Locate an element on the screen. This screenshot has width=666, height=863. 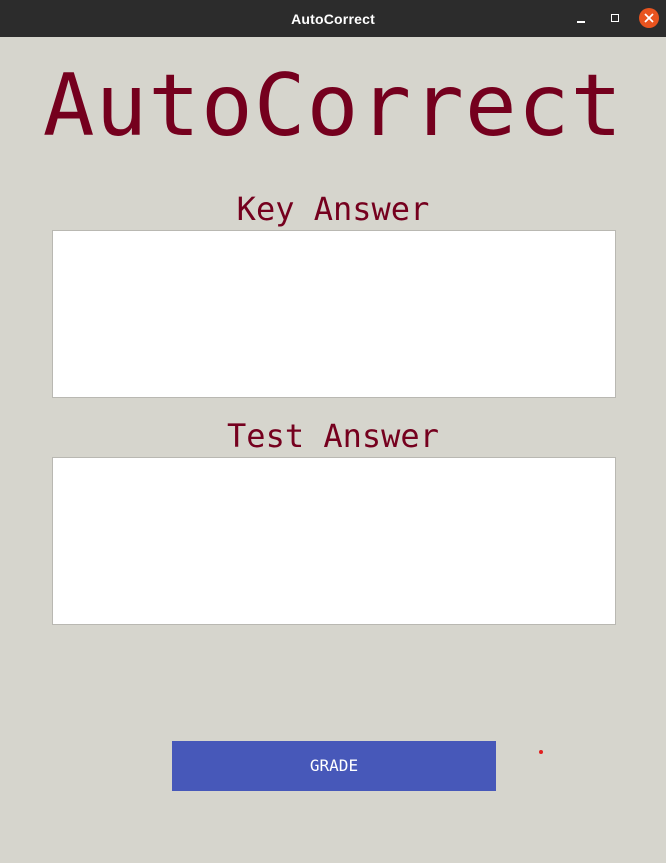
title-bar: AutoCorrect is located at coordinates (333, 18).